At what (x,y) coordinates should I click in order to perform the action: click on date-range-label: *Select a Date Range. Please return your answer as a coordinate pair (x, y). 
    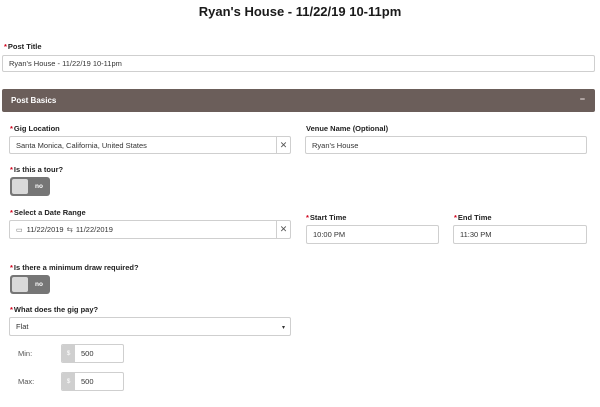
    Looking at the image, I should click on (48, 212).